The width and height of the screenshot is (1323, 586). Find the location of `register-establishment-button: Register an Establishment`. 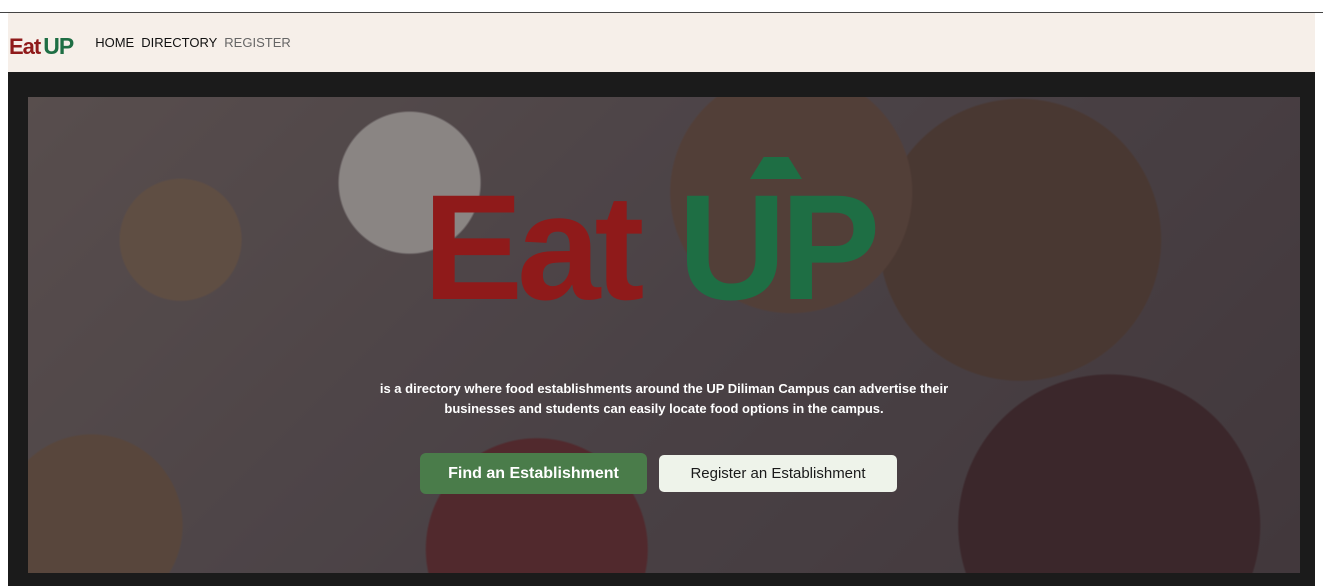

register-establishment-button: Register an Establishment is located at coordinates (778, 473).